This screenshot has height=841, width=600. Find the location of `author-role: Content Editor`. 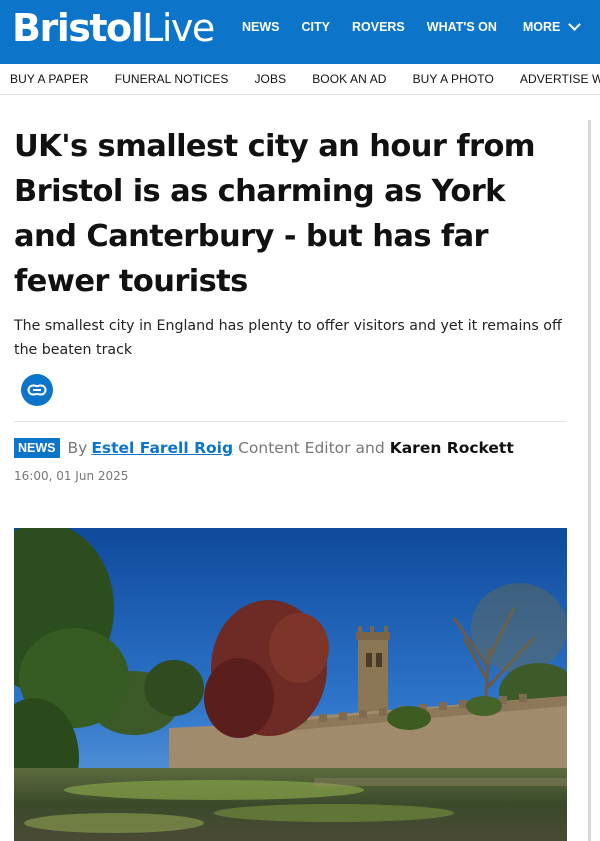

author-role: Content Editor is located at coordinates (294, 448).